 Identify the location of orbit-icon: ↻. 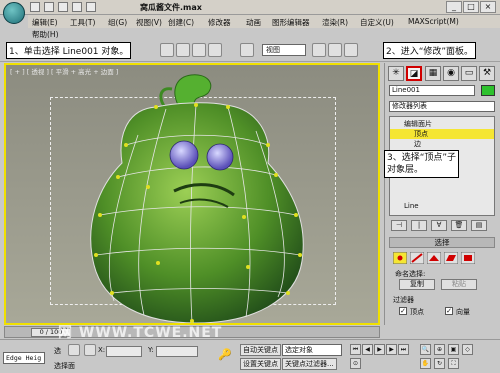
(439, 363).